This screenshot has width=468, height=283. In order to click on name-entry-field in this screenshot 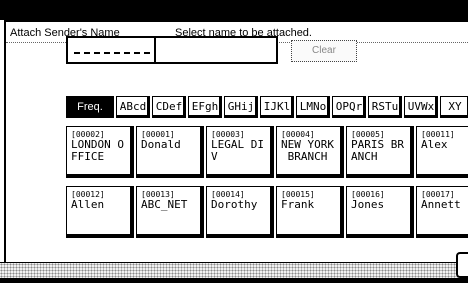, I will do `click(172, 50)`.